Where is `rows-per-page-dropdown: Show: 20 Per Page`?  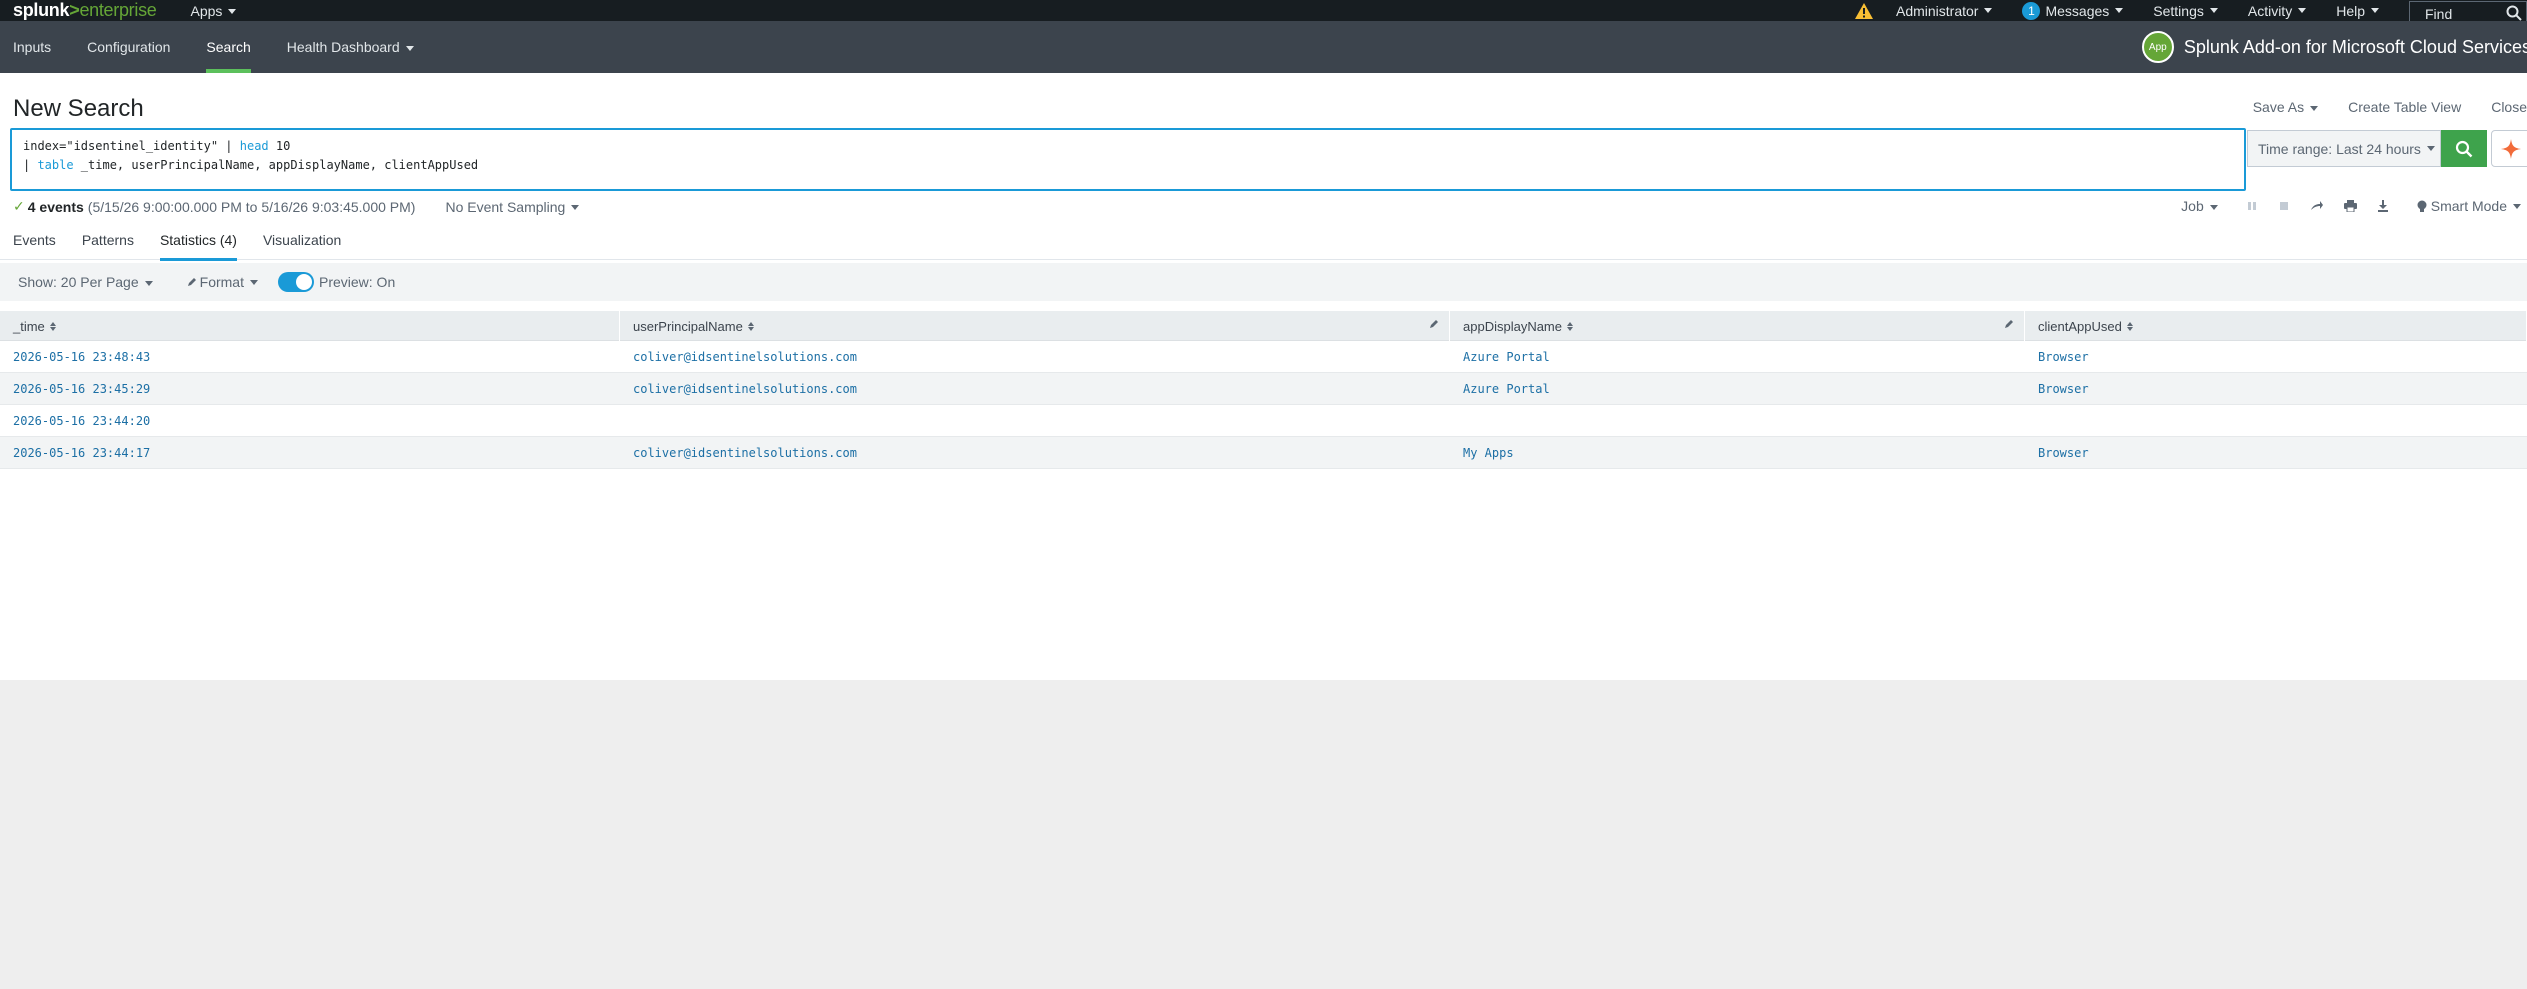
rows-per-page-dropdown: Show: 20 Per Page is located at coordinates (85, 282).